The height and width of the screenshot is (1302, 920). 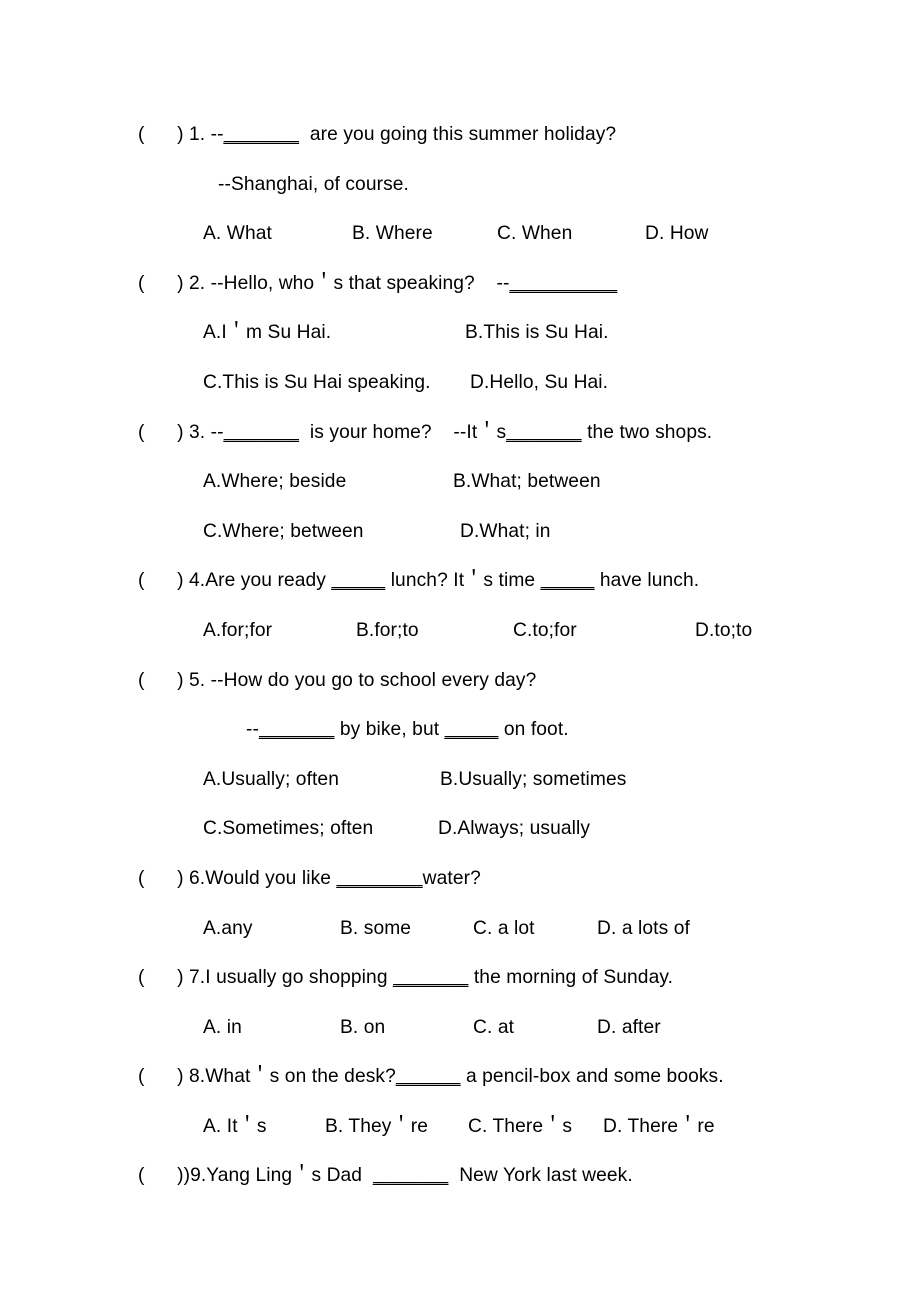 I want to click on question-3-stem-suffix: the two shops., so click(x=647, y=432).